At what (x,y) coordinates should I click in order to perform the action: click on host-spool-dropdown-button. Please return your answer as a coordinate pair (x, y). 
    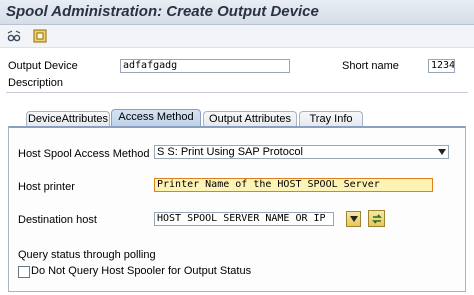
    Looking at the image, I should click on (442, 152).